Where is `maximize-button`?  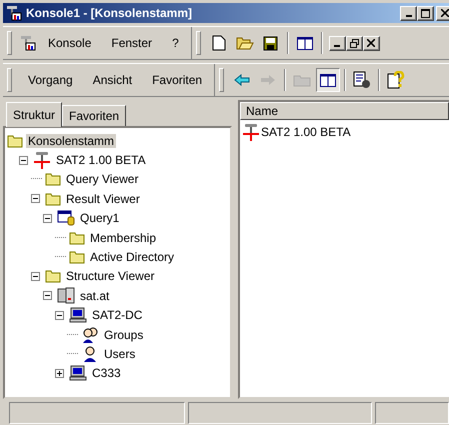
maximize-button is located at coordinates (425, 13).